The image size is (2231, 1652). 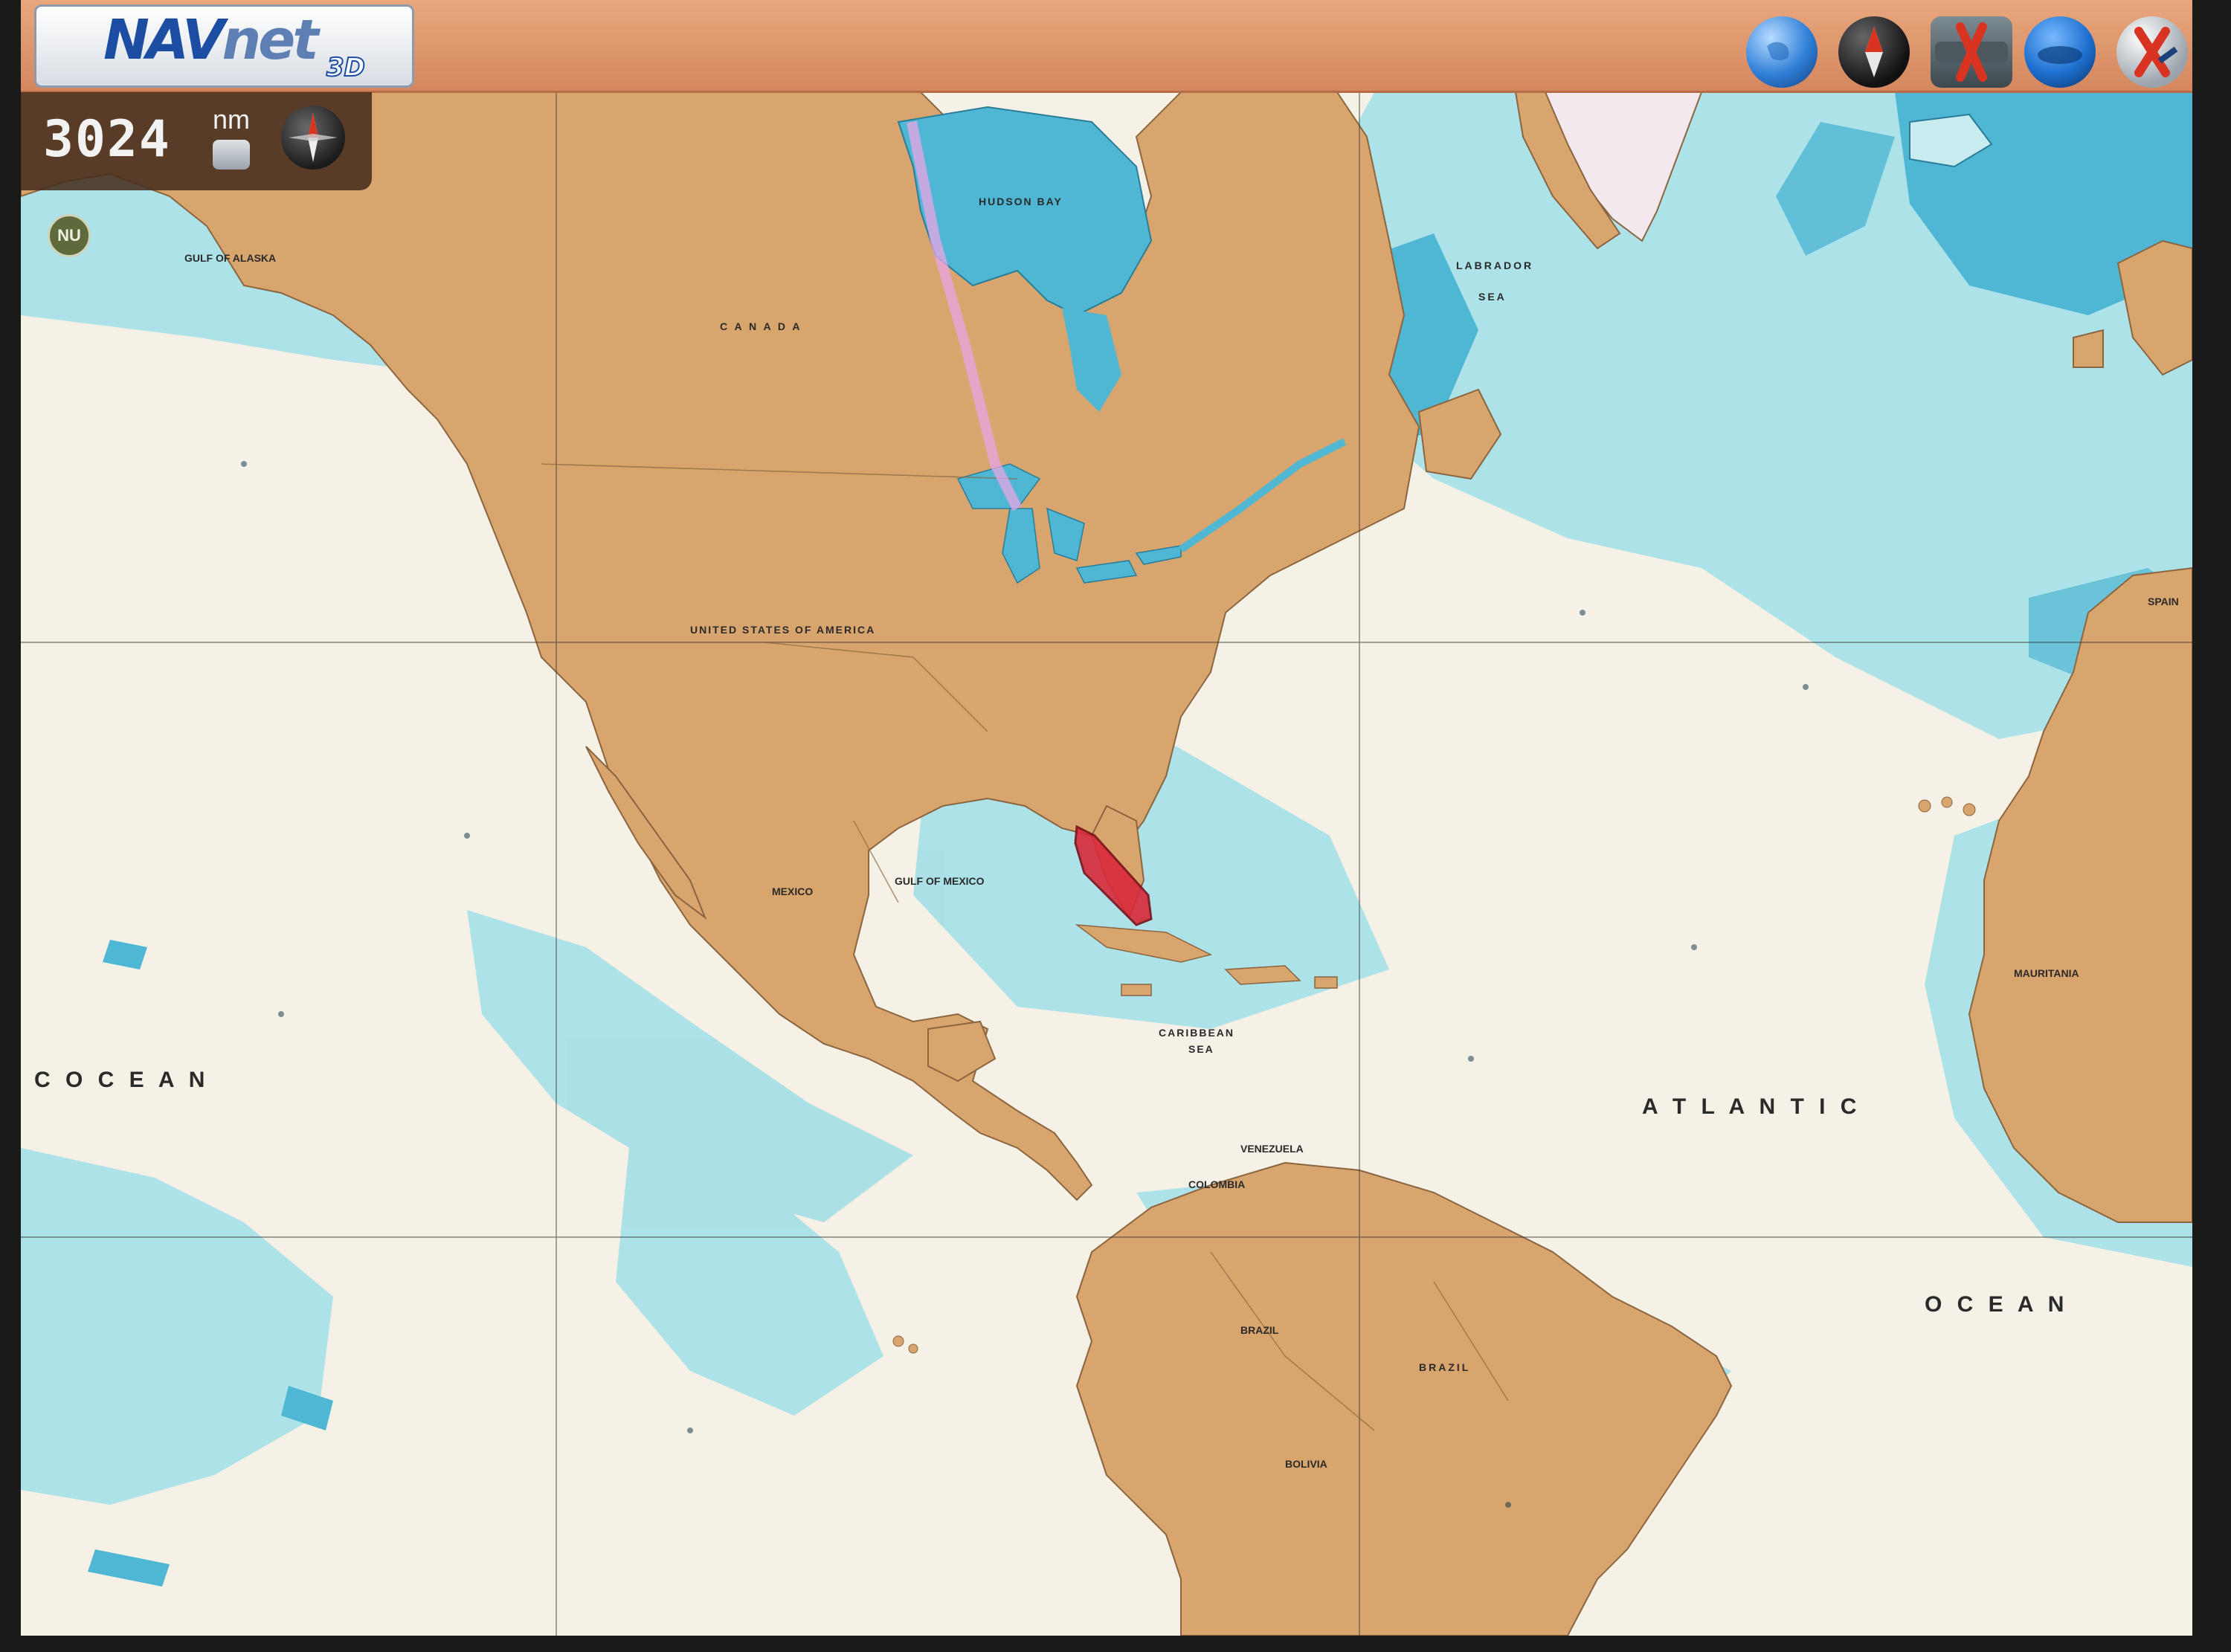 I want to click on compass-north-icon, so click(x=1874, y=52).